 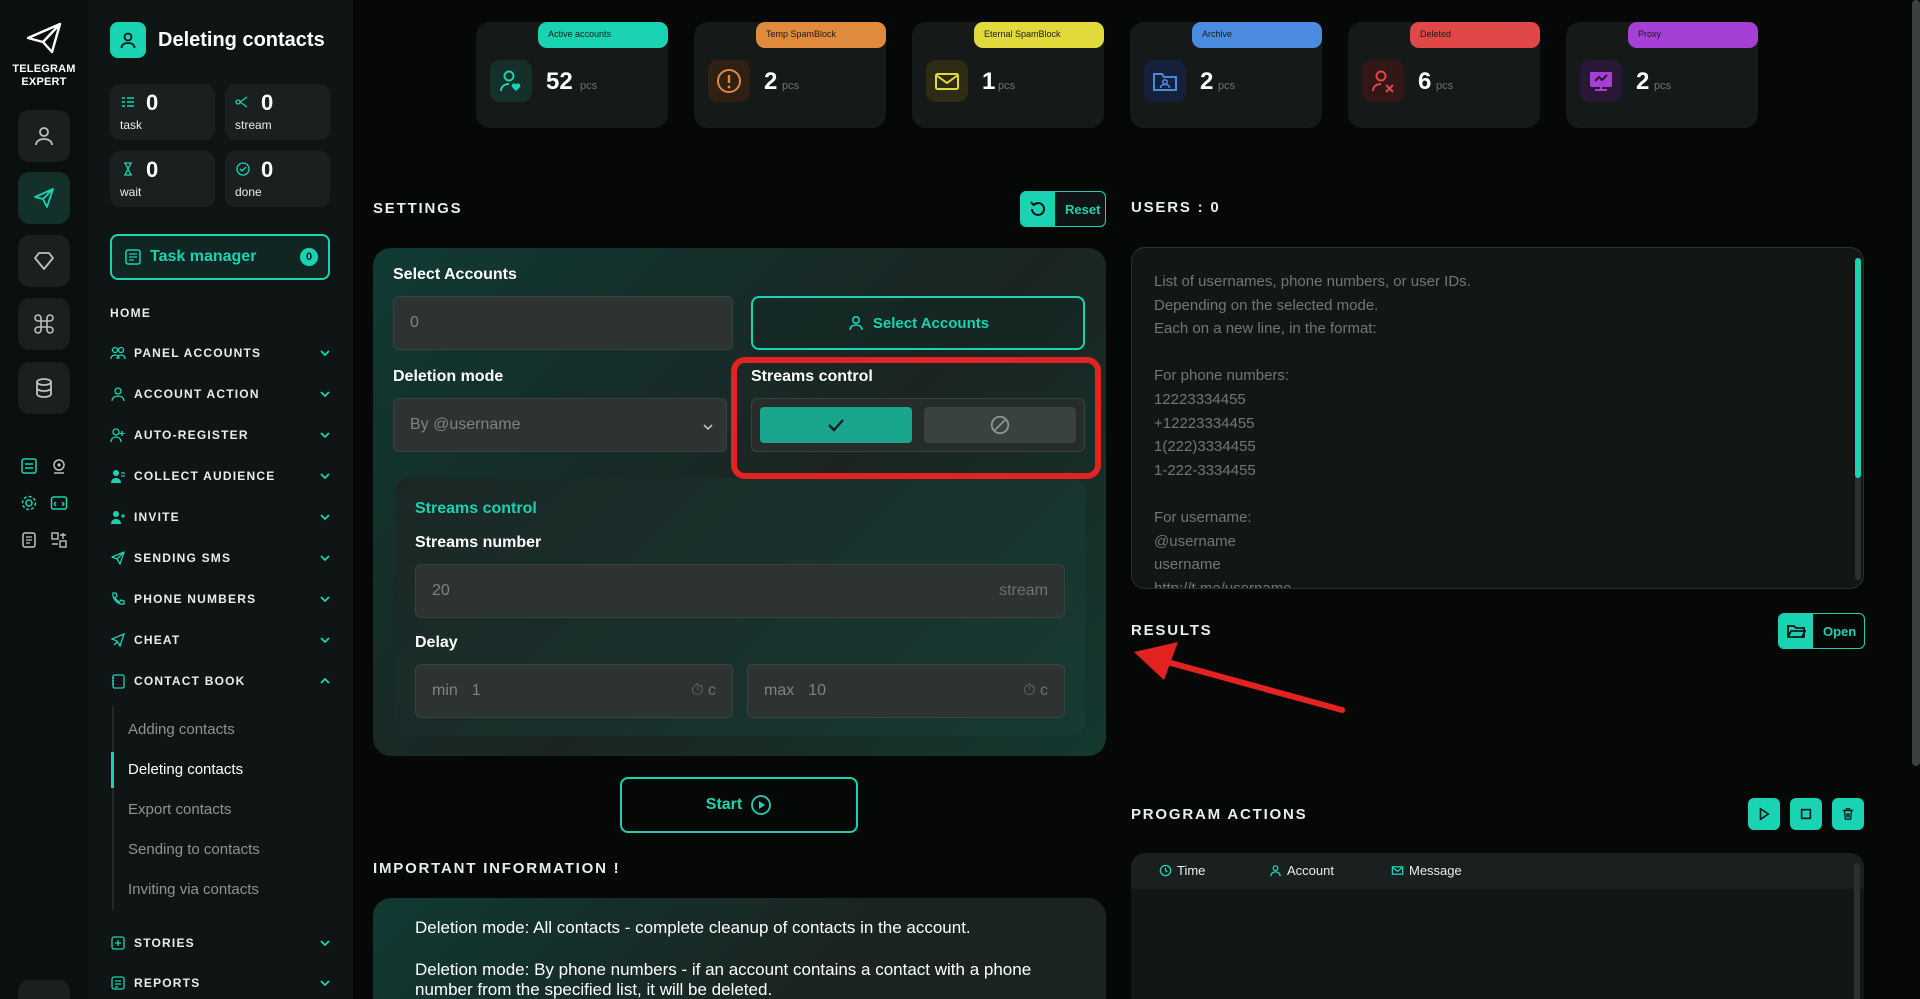 I want to click on nav-sending-sms: SENDING SMS, so click(x=221, y=558).